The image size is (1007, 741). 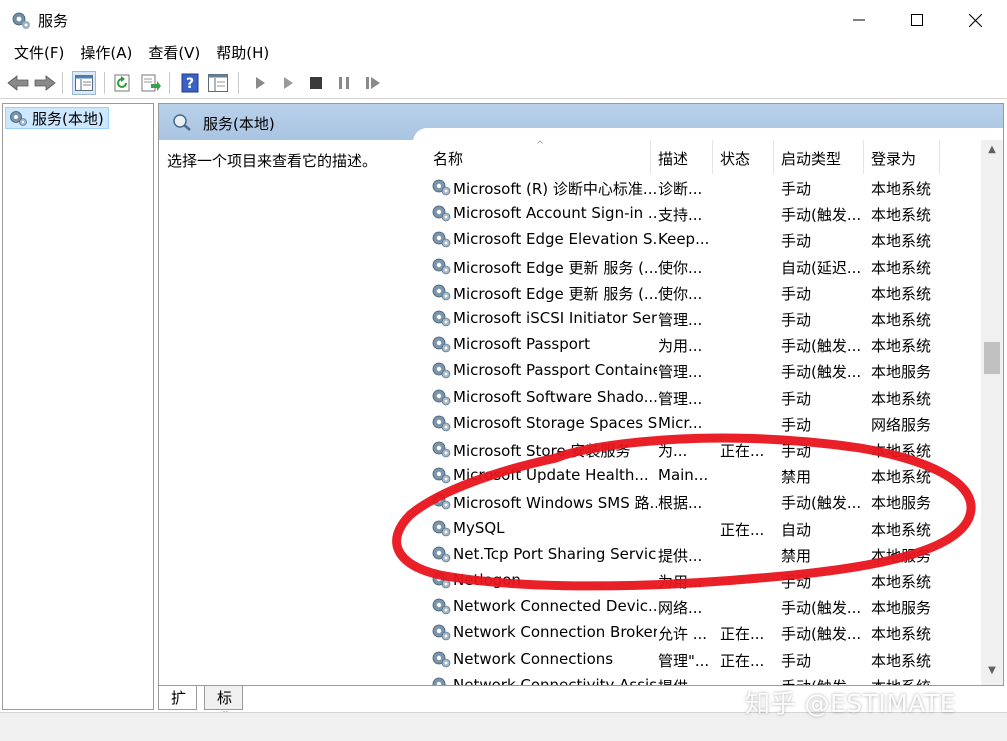 What do you see at coordinates (893, 158) in the screenshot?
I see `column-header-logon-as: 登录为` at bounding box center [893, 158].